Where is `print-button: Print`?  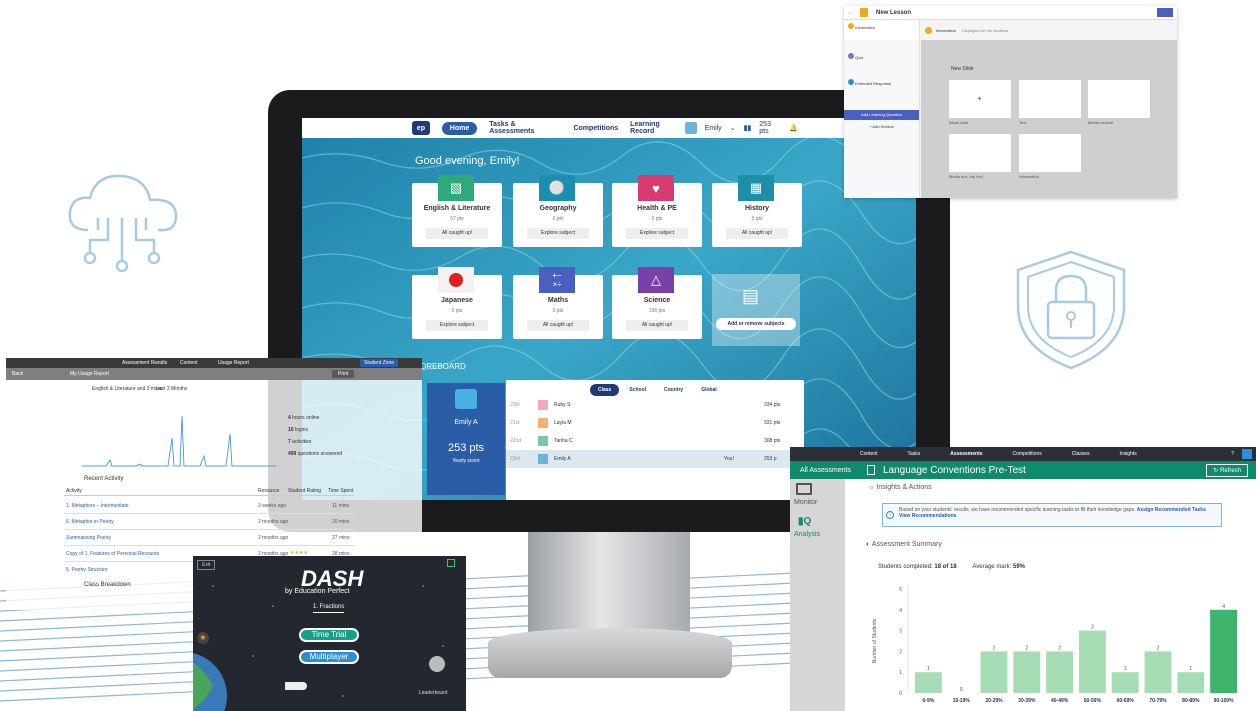 print-button: Print is located at coordinates (343, 374).